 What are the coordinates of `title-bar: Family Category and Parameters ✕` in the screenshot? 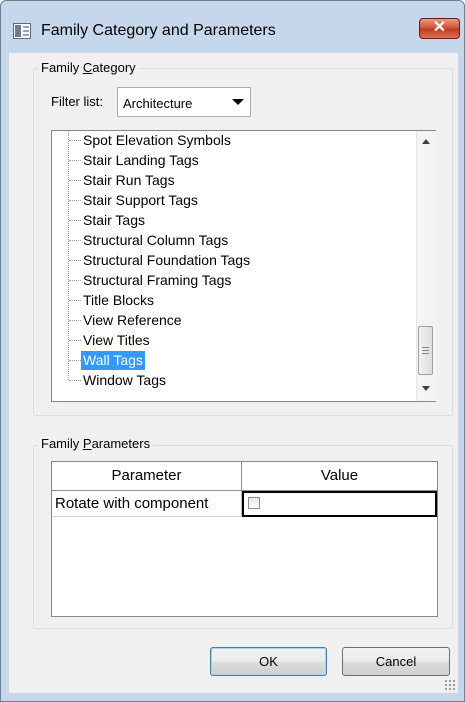 It's located at (232, 27).